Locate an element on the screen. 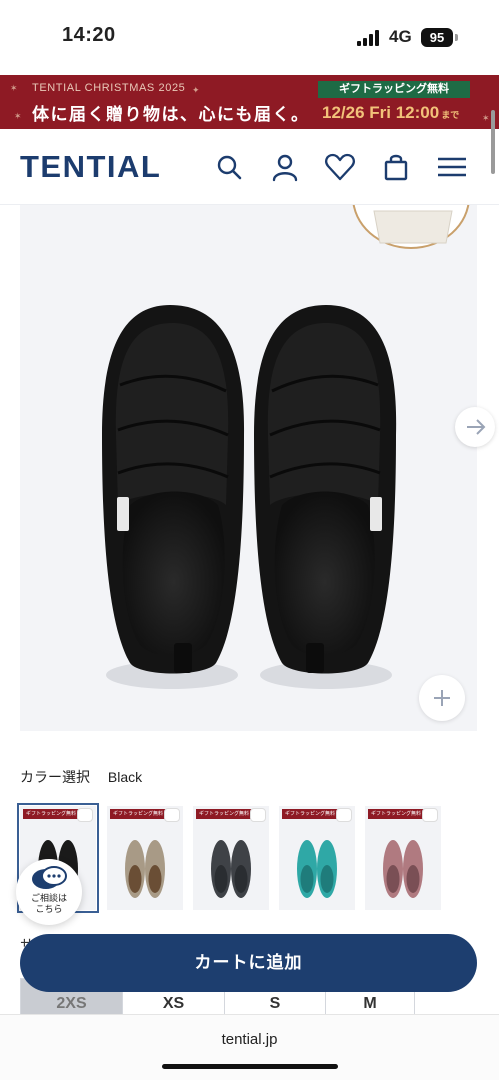  search-icon is located at coordinates (229, 167).